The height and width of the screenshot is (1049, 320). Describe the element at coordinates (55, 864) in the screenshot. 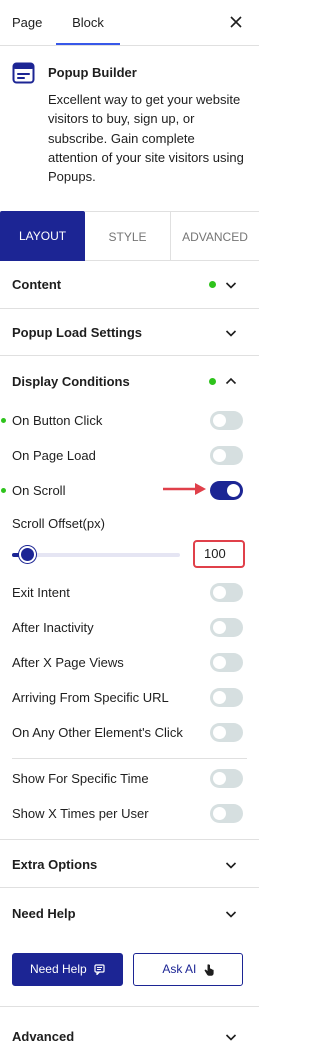

I see `section-title-extra-options: Extra Options` at that location.